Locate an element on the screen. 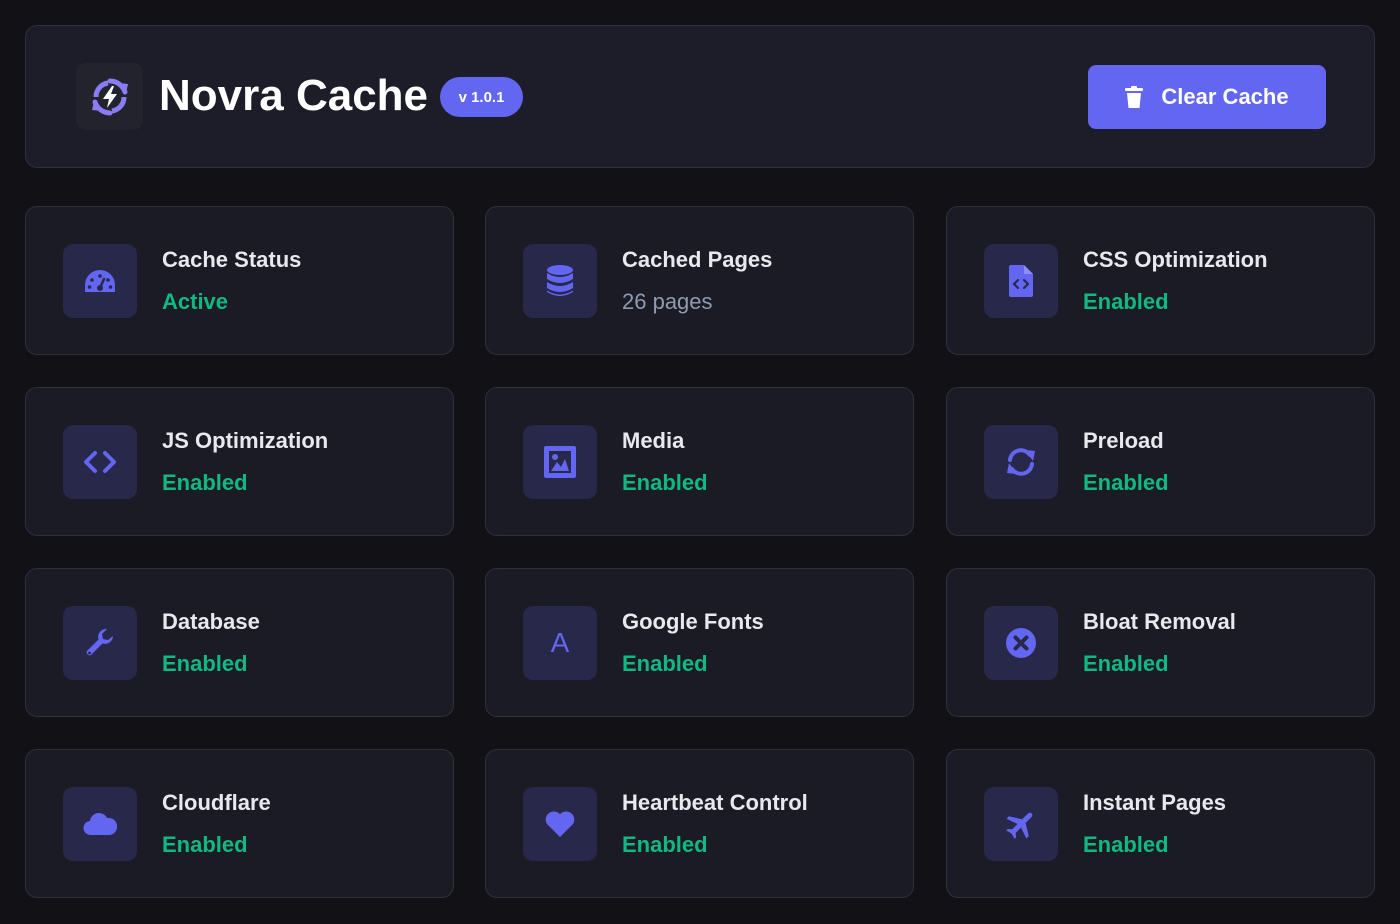  logo is located at coordinates (109, 96).